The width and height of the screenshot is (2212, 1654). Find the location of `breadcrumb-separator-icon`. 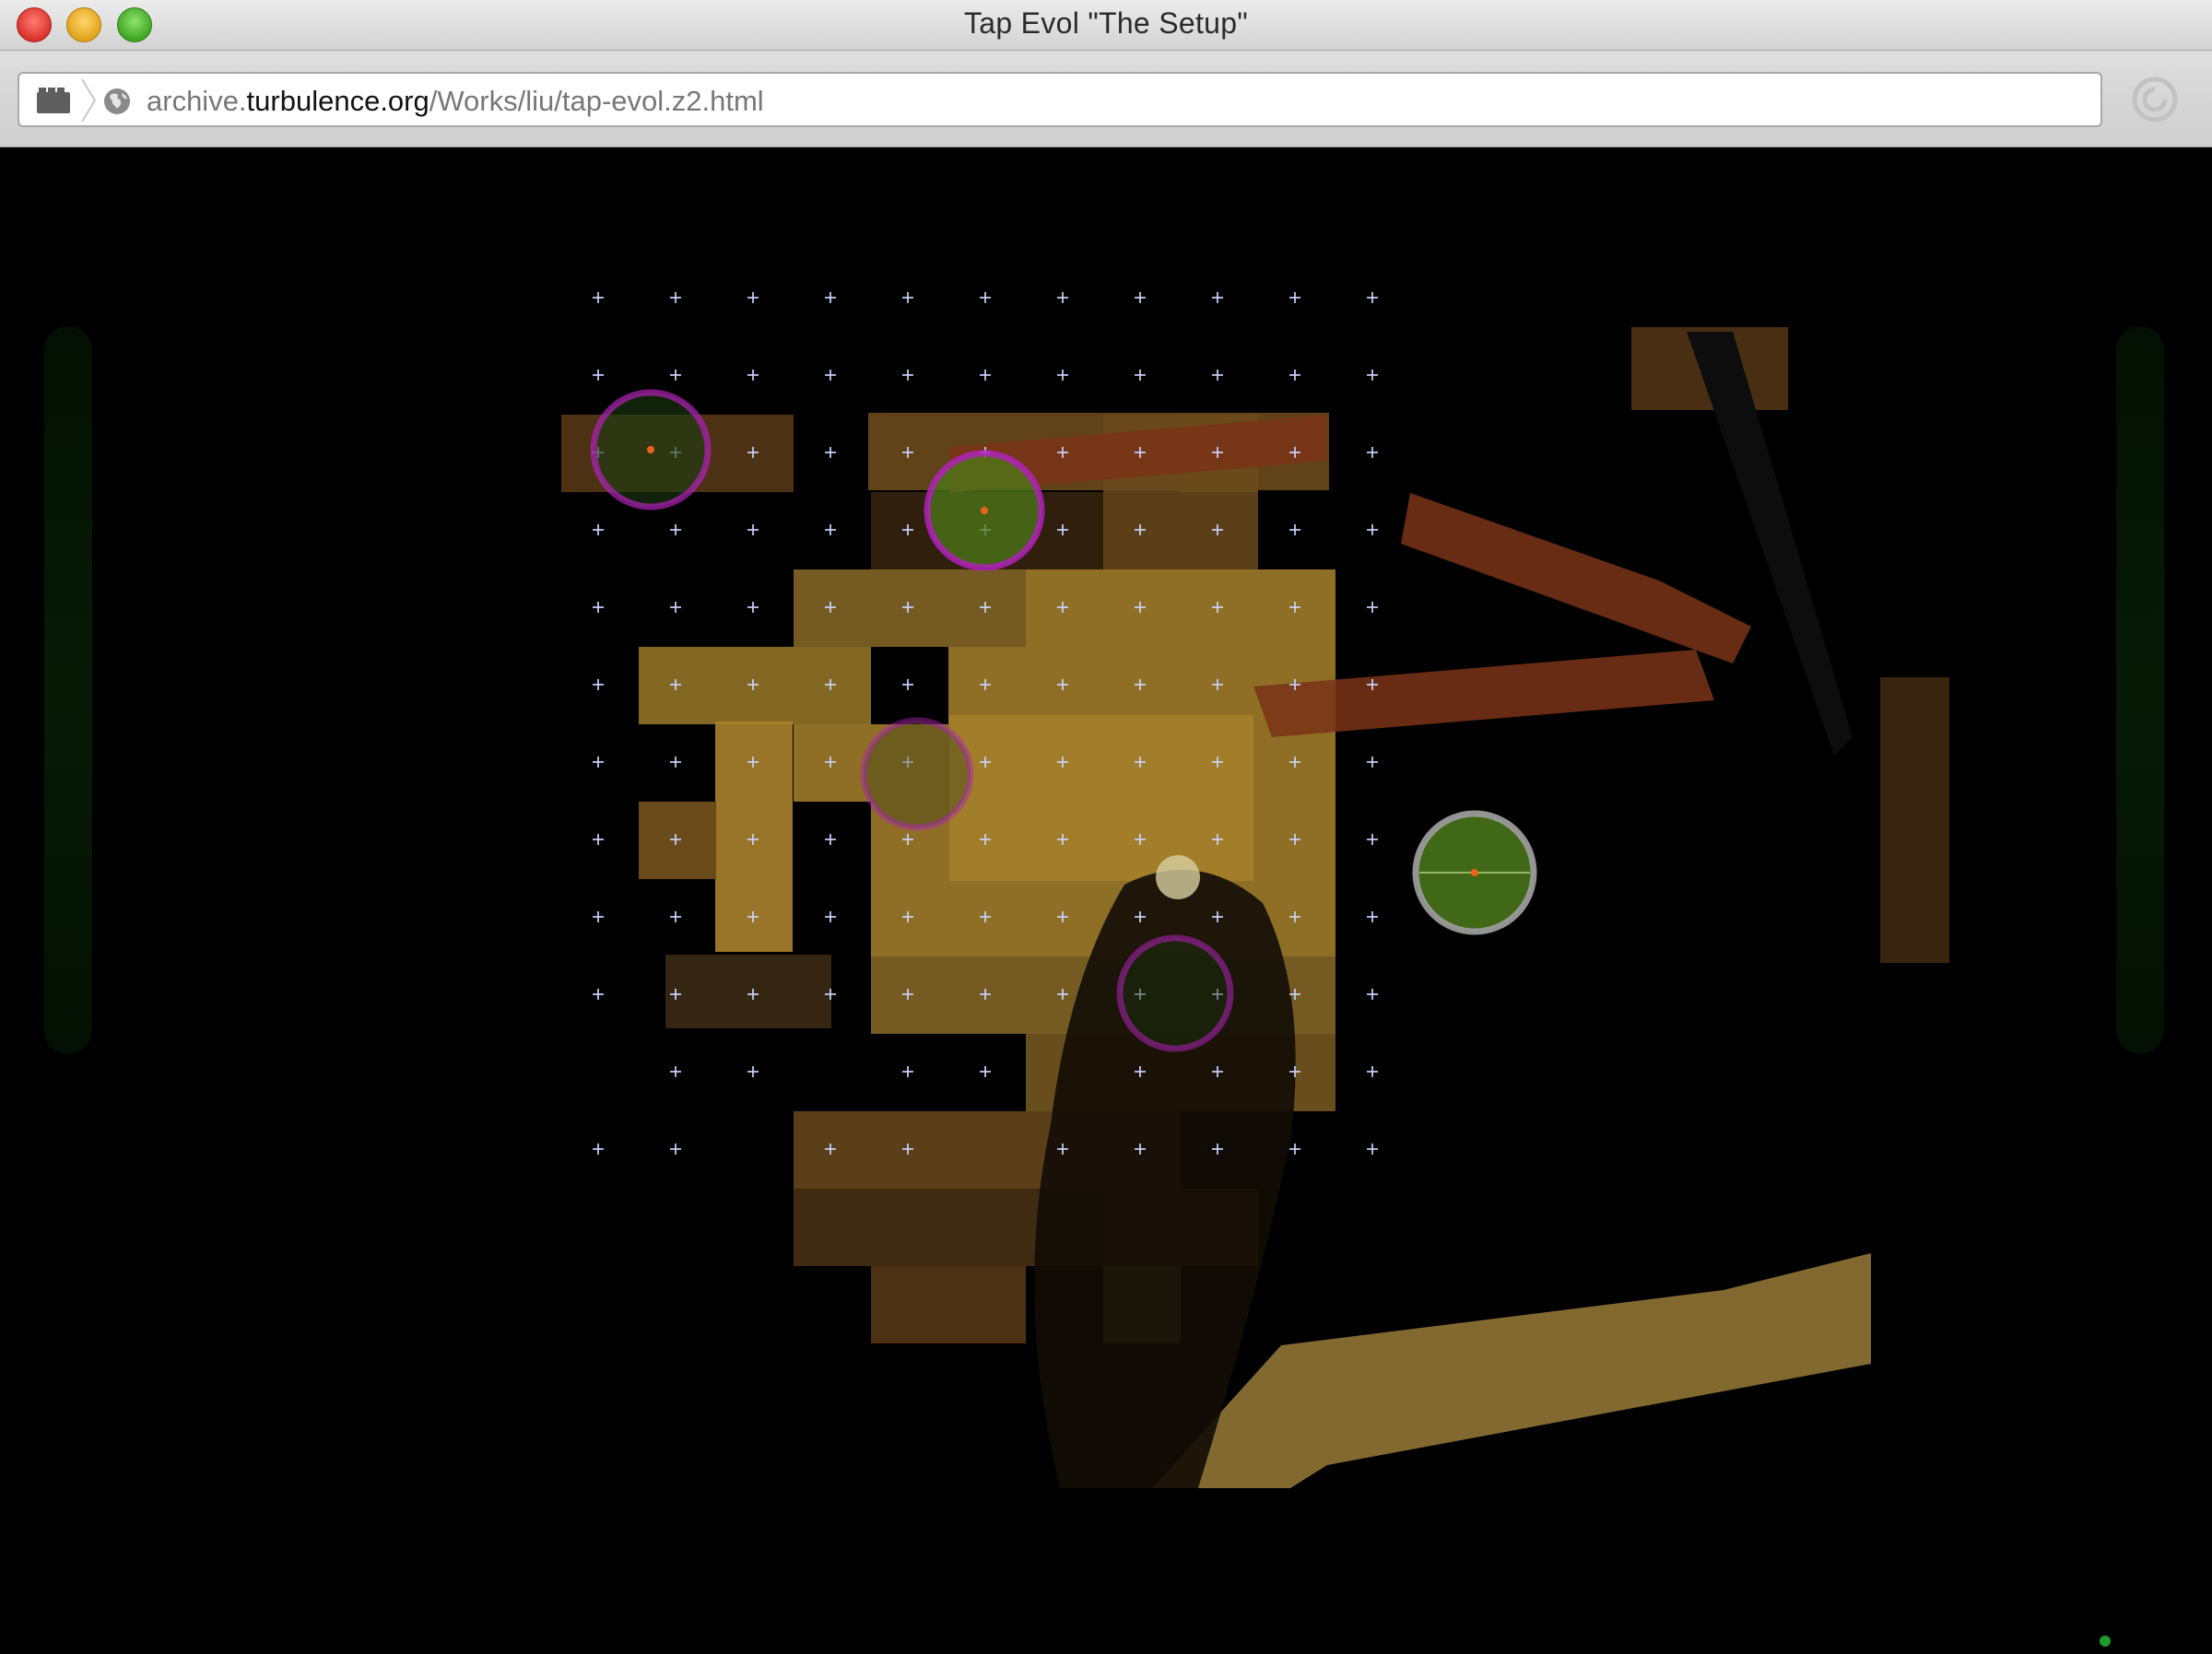

breadcrumb-separator-icon is located at coordinates (89, 100).